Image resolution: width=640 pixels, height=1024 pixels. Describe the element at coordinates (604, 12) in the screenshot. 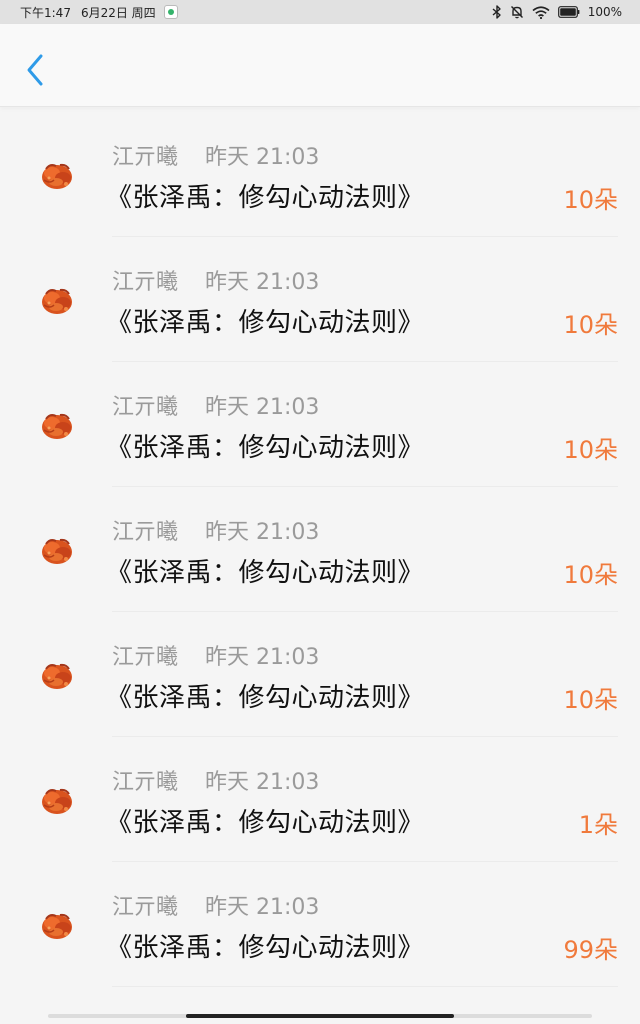

I see `battery-percent: 100%` at that location.